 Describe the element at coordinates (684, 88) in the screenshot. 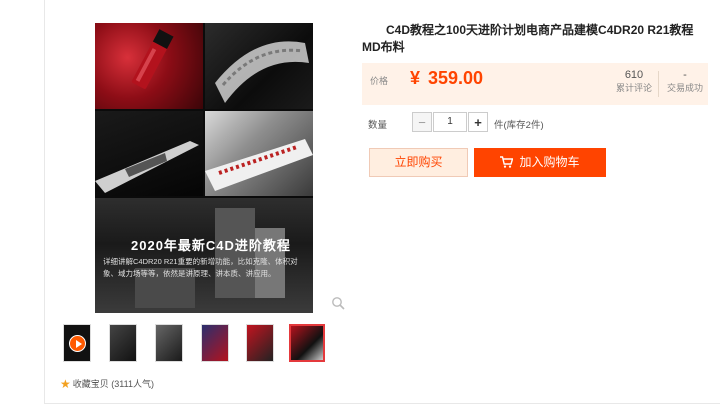

I see `deals-label: 交易成功` at that location.